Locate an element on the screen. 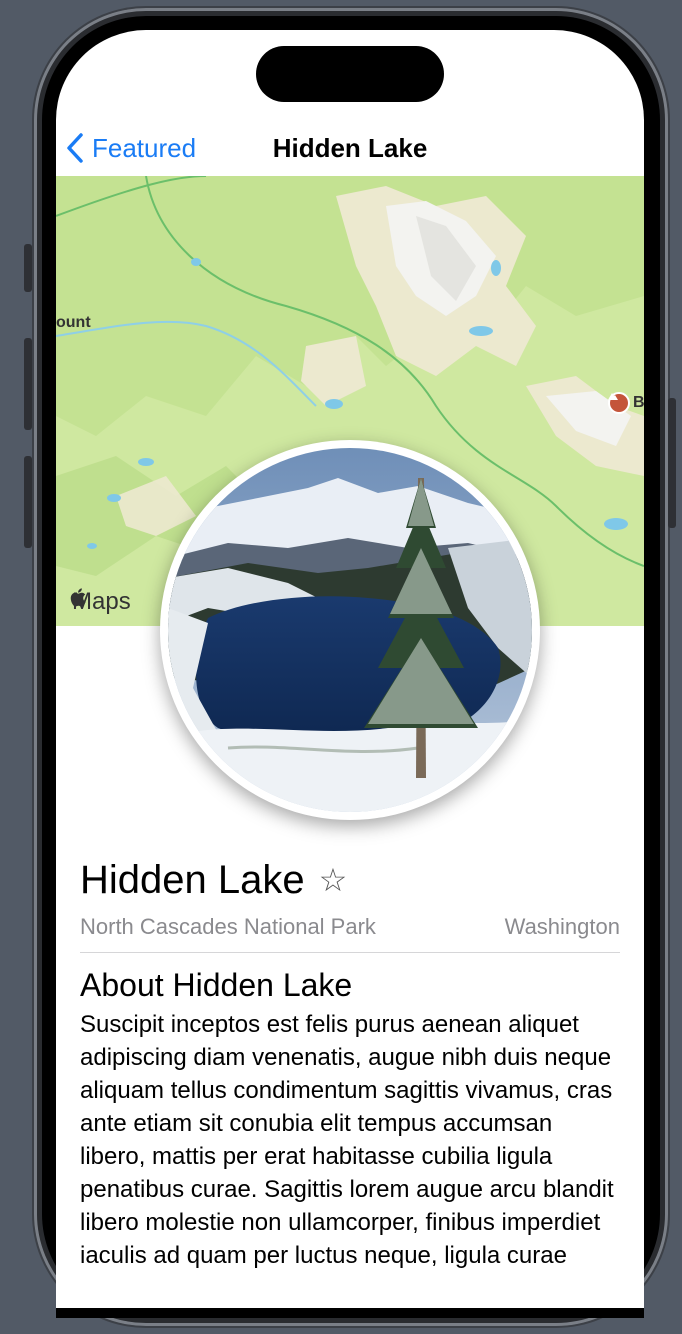 The height and width of the screenshot is (1334, 682). park-name: North Cascades National Park is located at coordinates (228, 926).